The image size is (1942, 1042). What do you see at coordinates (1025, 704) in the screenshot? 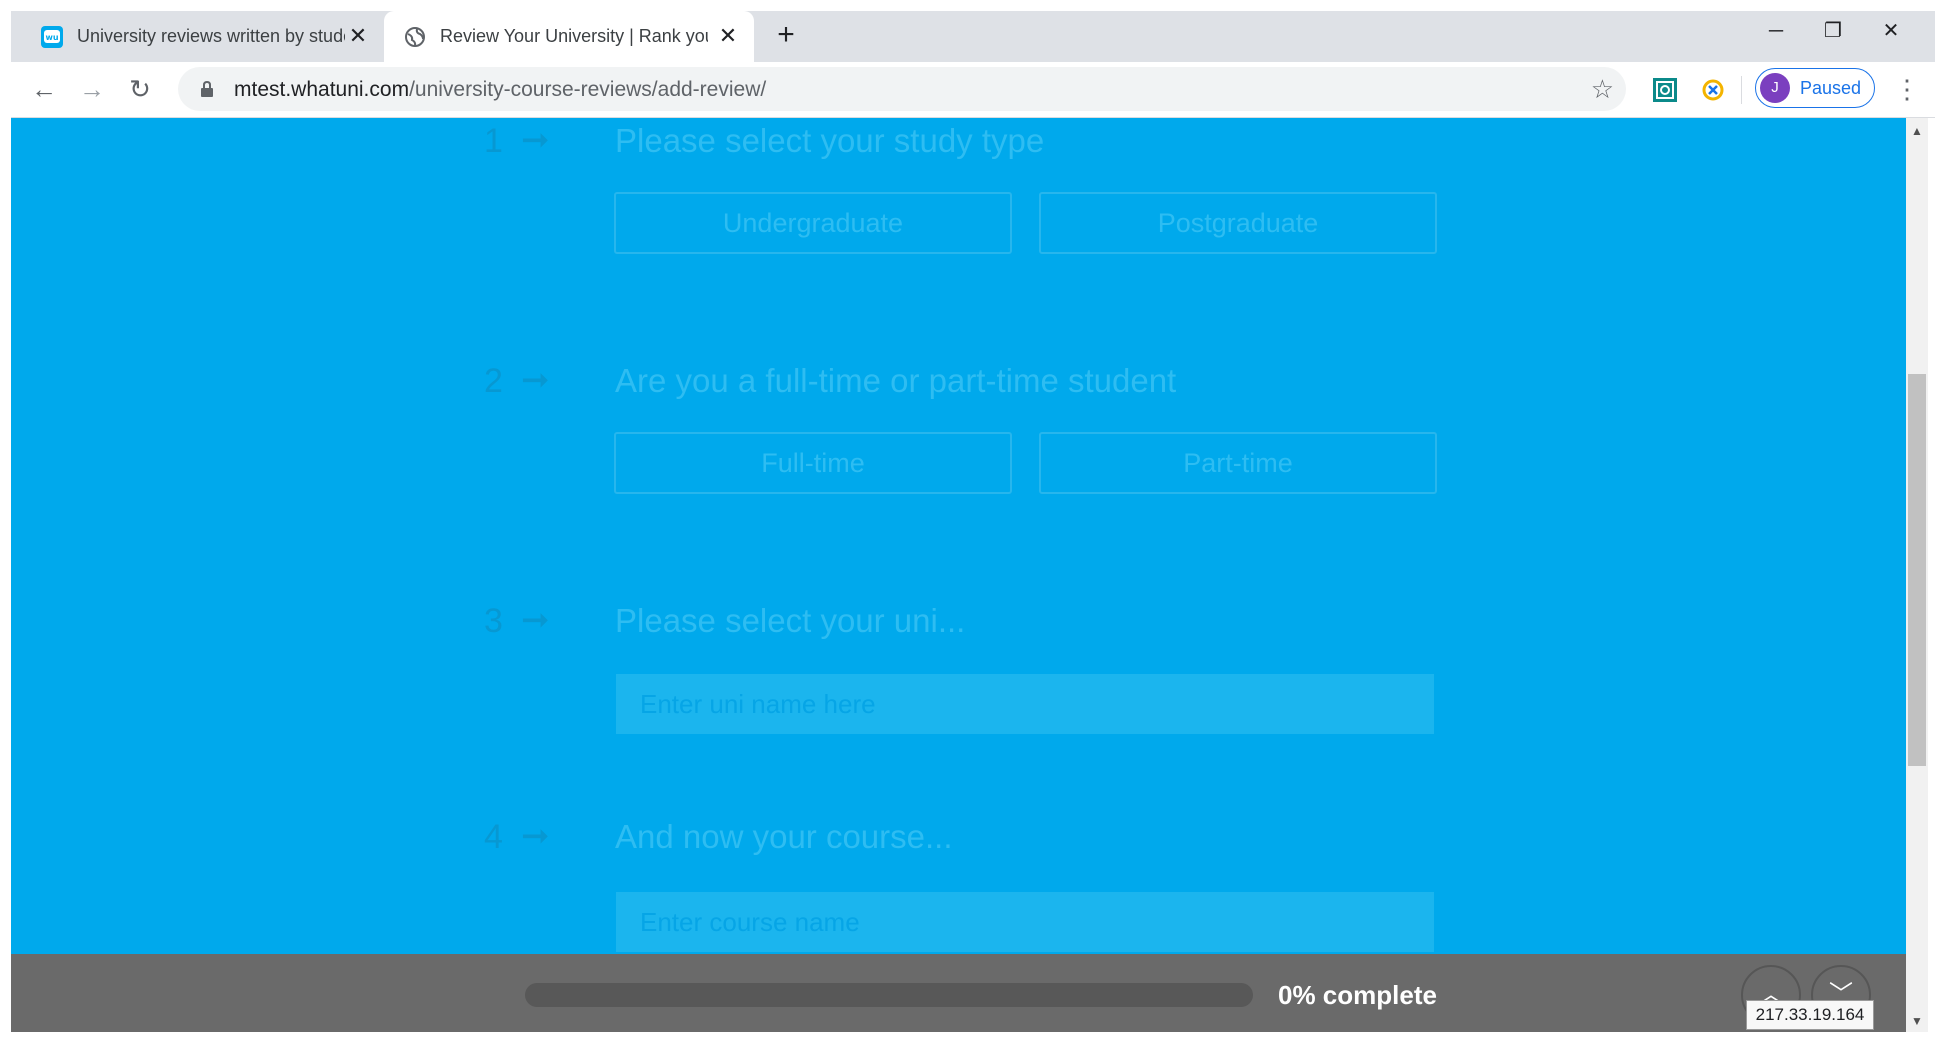
I see `uni-name-input: Enter uni name here` at bounding box center [1025, 704].